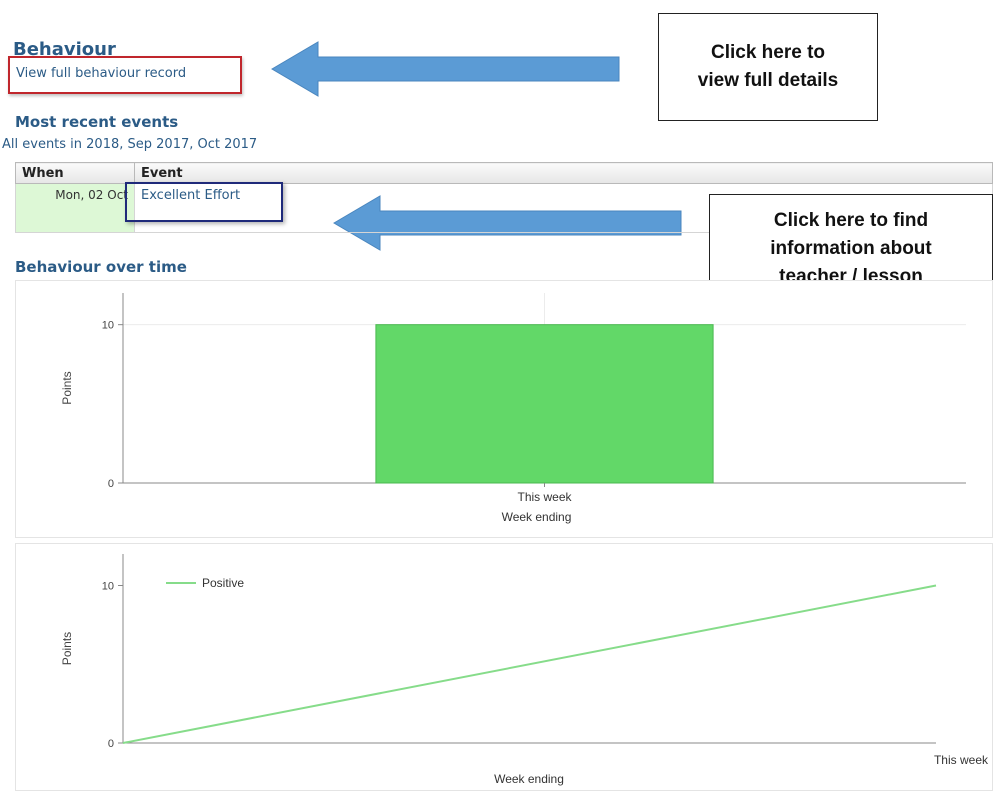  Describe the element at coordinates (563, 173) in the screenshot. I see `column-header-event: Event` at that location.